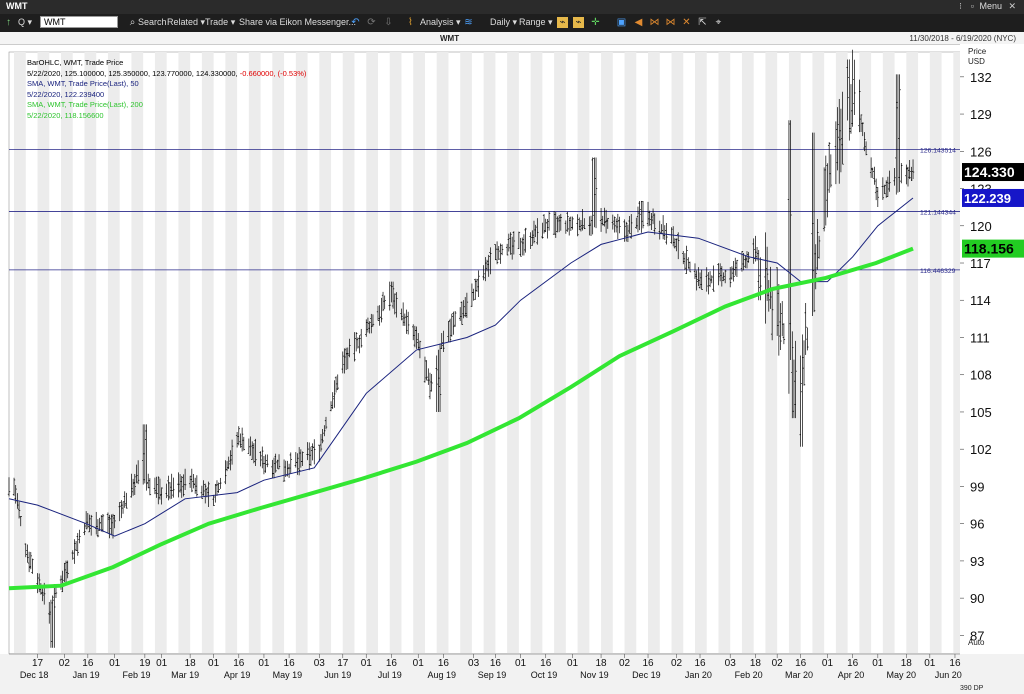 The height and width of the screenshot is (694, 1024). What do you see at coordinates (34, 675) in the screenshot?
I see `x-month-label: Dec 18` at bounding box center [34, 675].